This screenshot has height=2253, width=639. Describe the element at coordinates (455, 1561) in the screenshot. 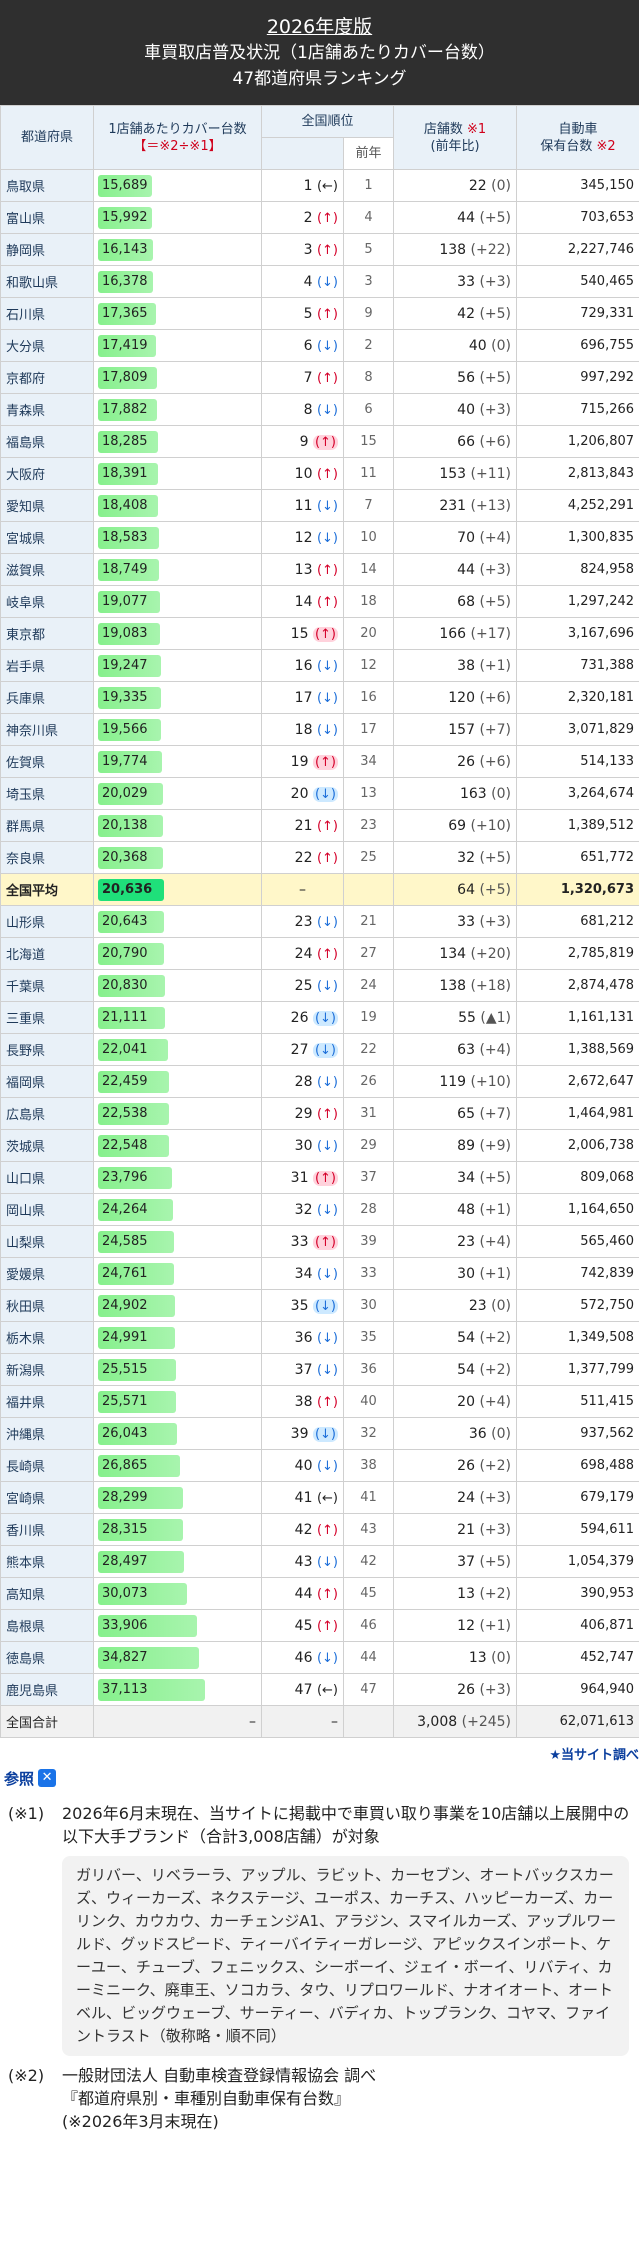

I see `stores-cell: 37 (+5)` at that location.